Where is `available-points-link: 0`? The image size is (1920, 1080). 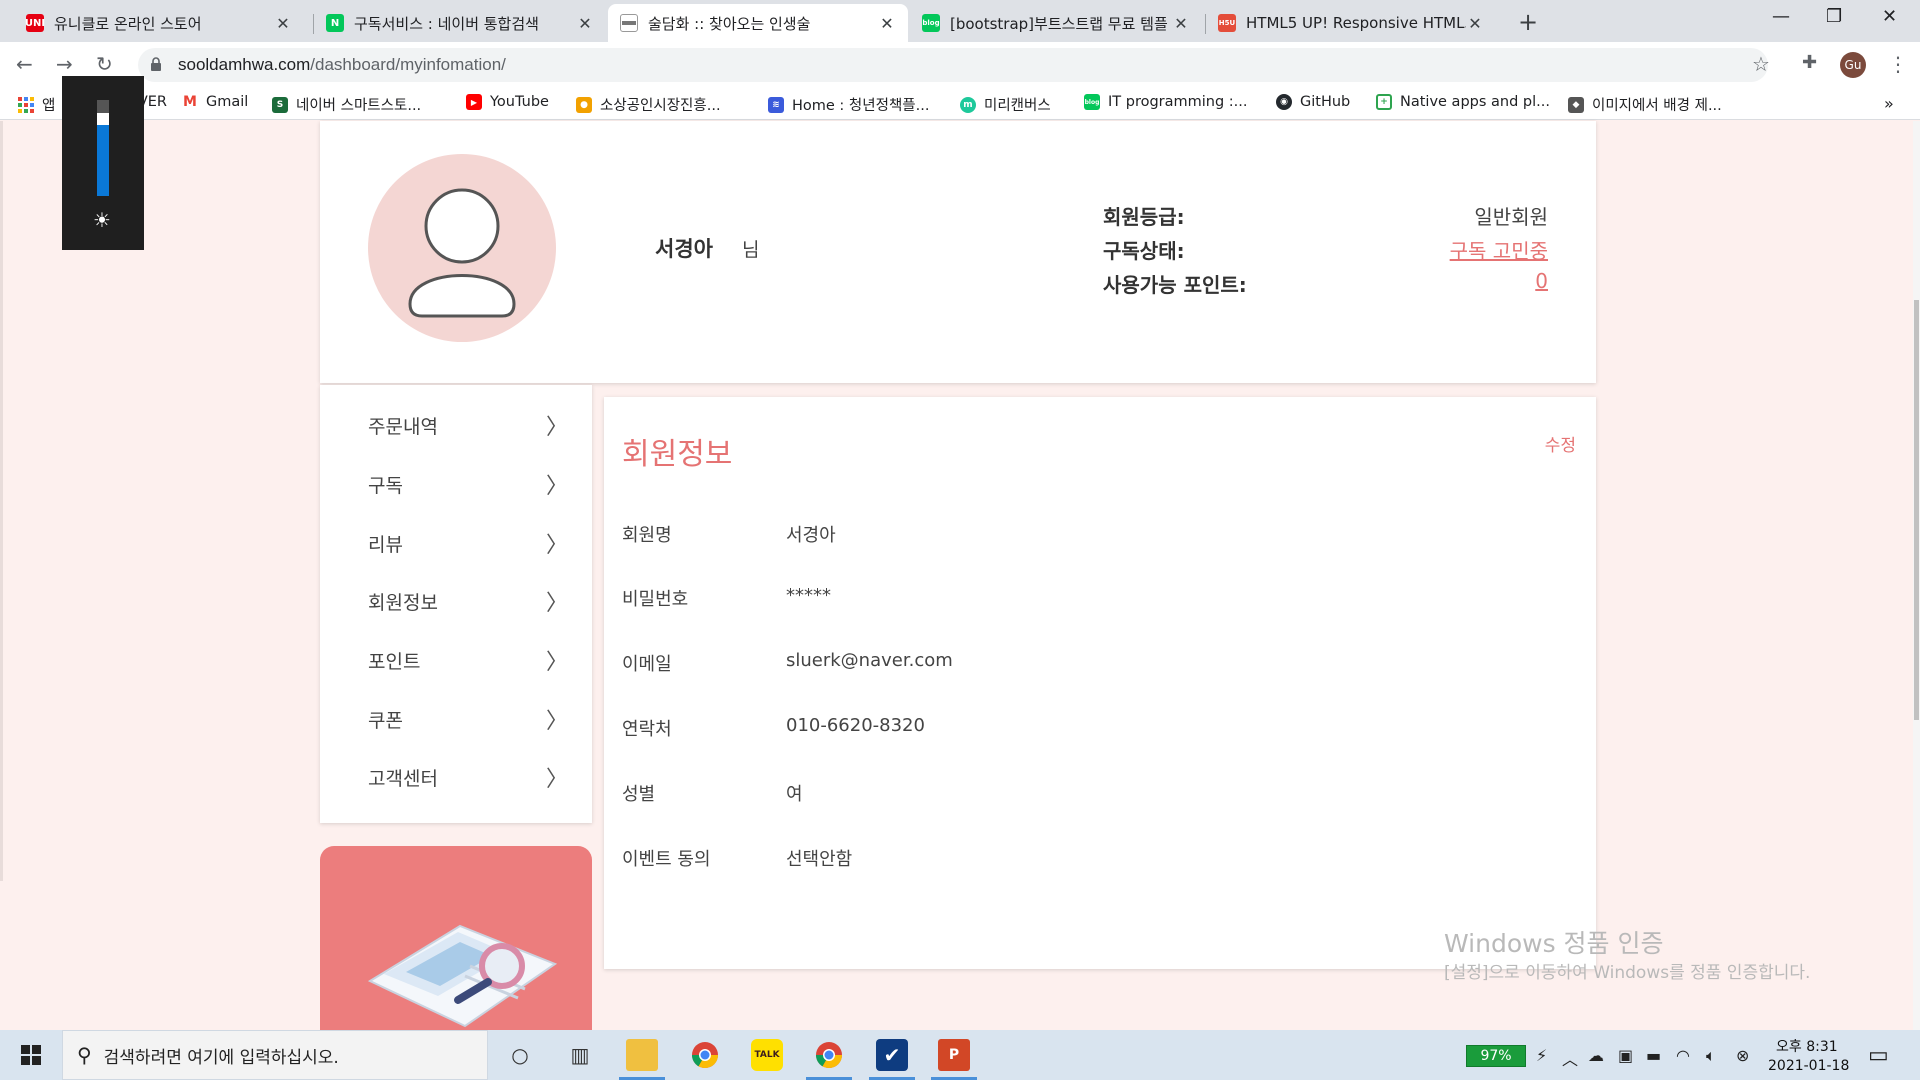 available-points-link: 0 is located at coordinates (1541, 281).